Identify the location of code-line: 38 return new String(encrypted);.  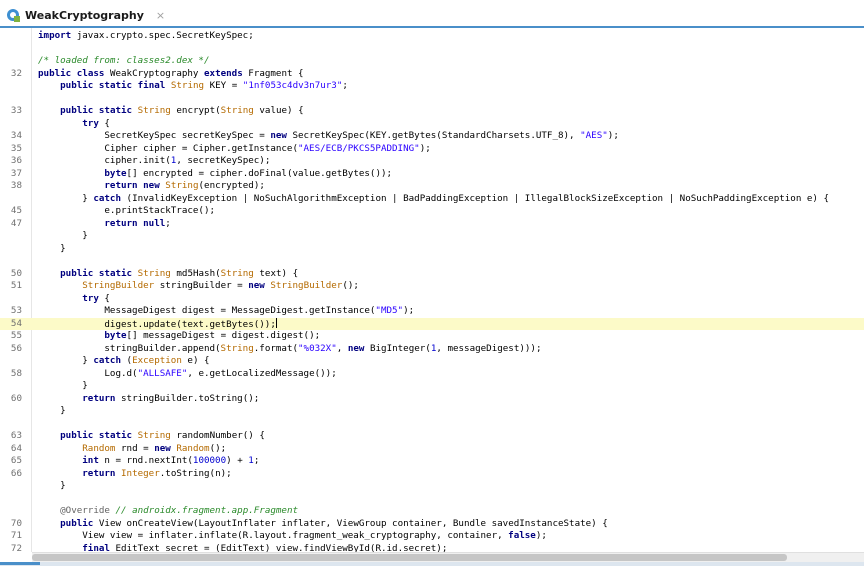
(432, 186).